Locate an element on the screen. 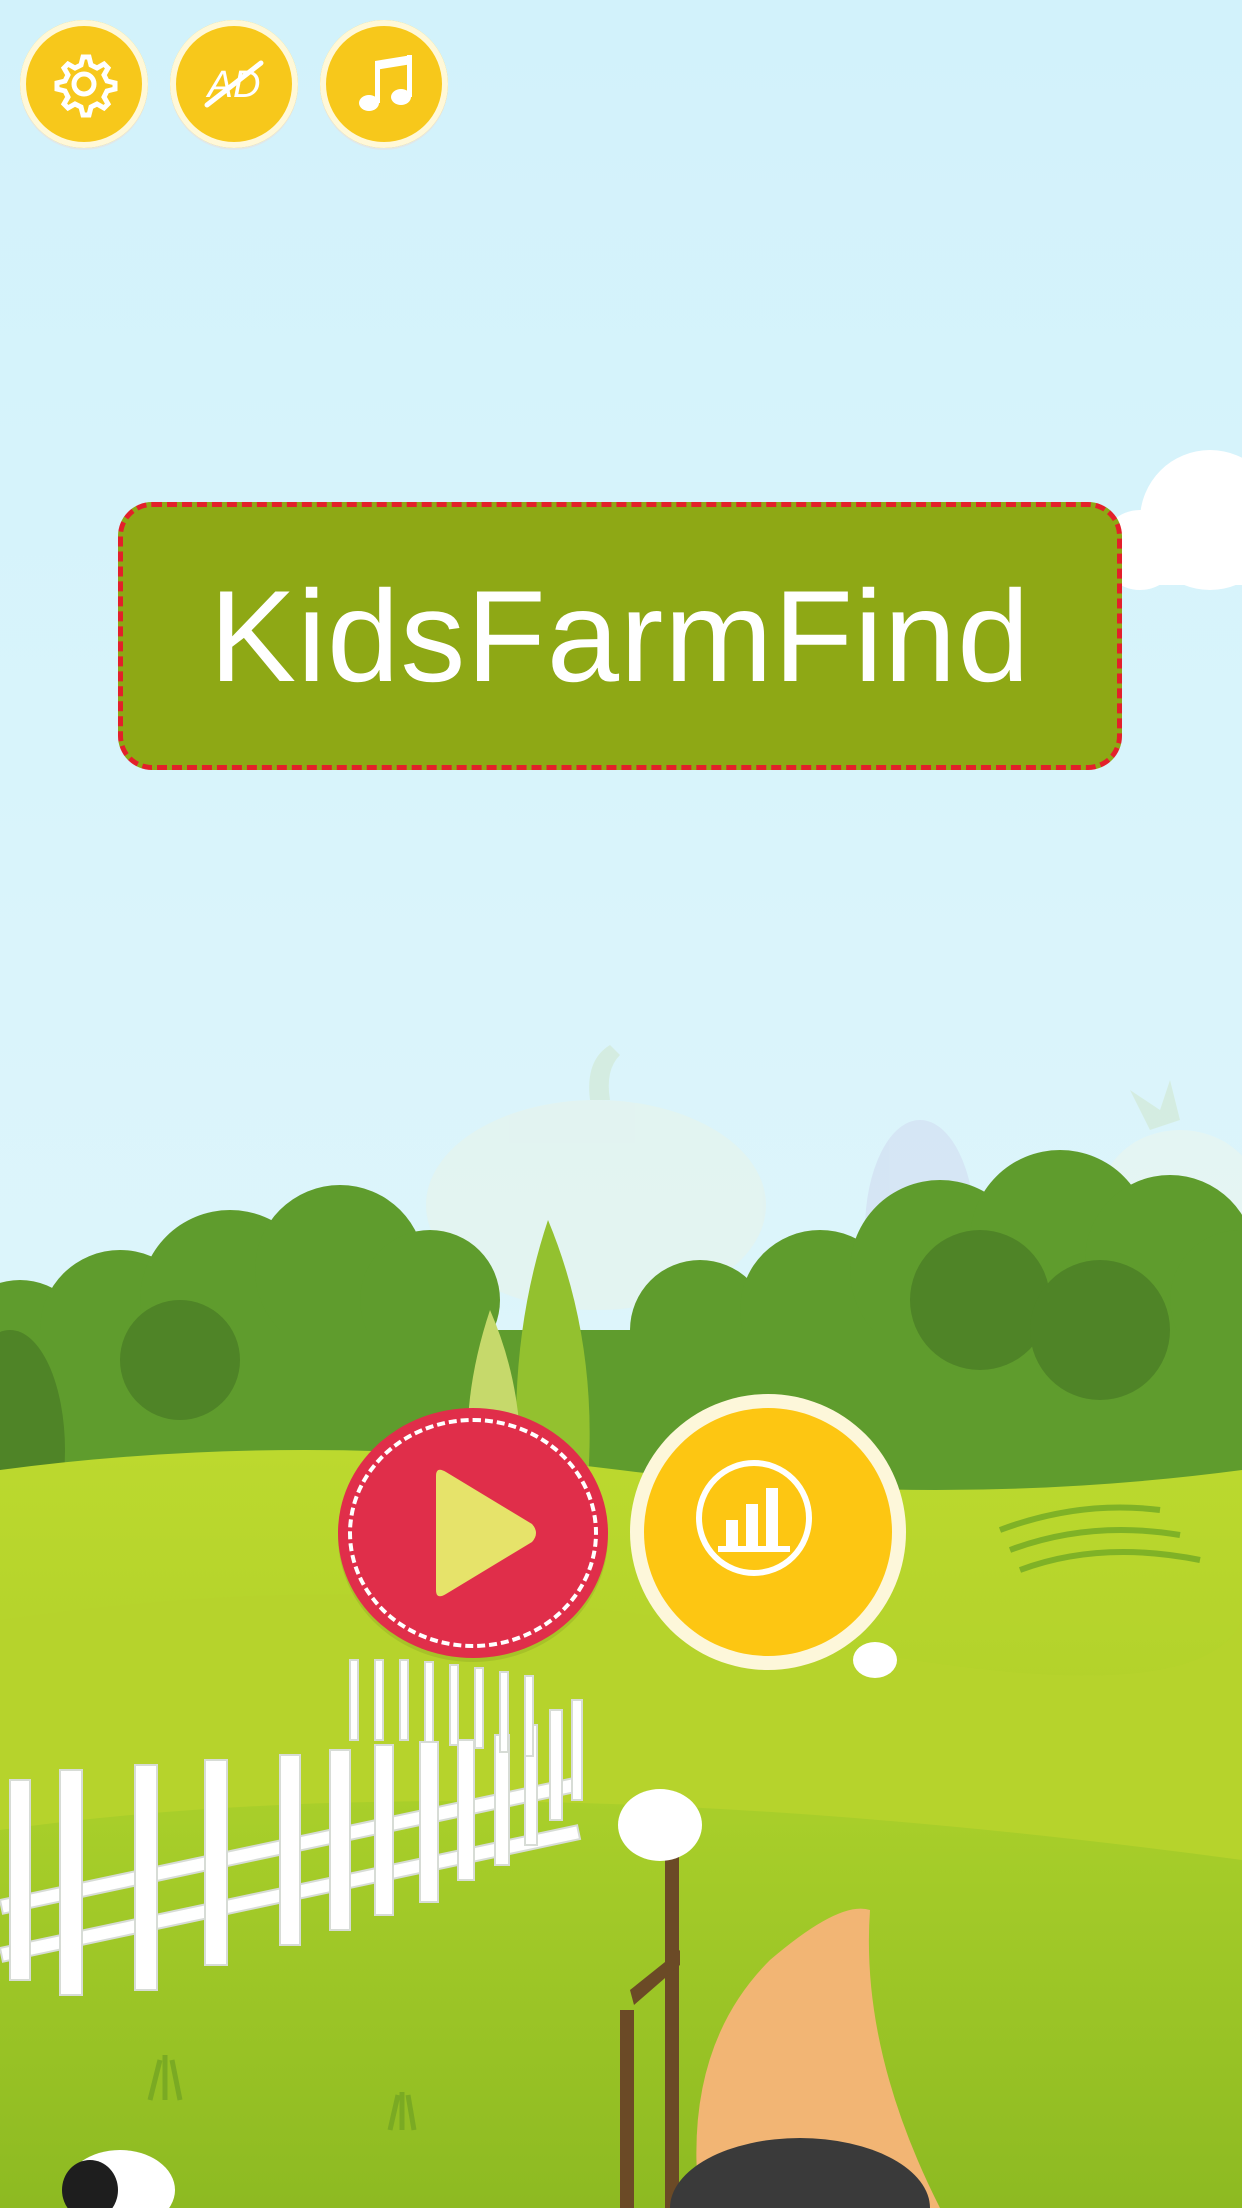 This screenshot has height=2208, width=1242. settings-button is located at coordinates (84, 84).